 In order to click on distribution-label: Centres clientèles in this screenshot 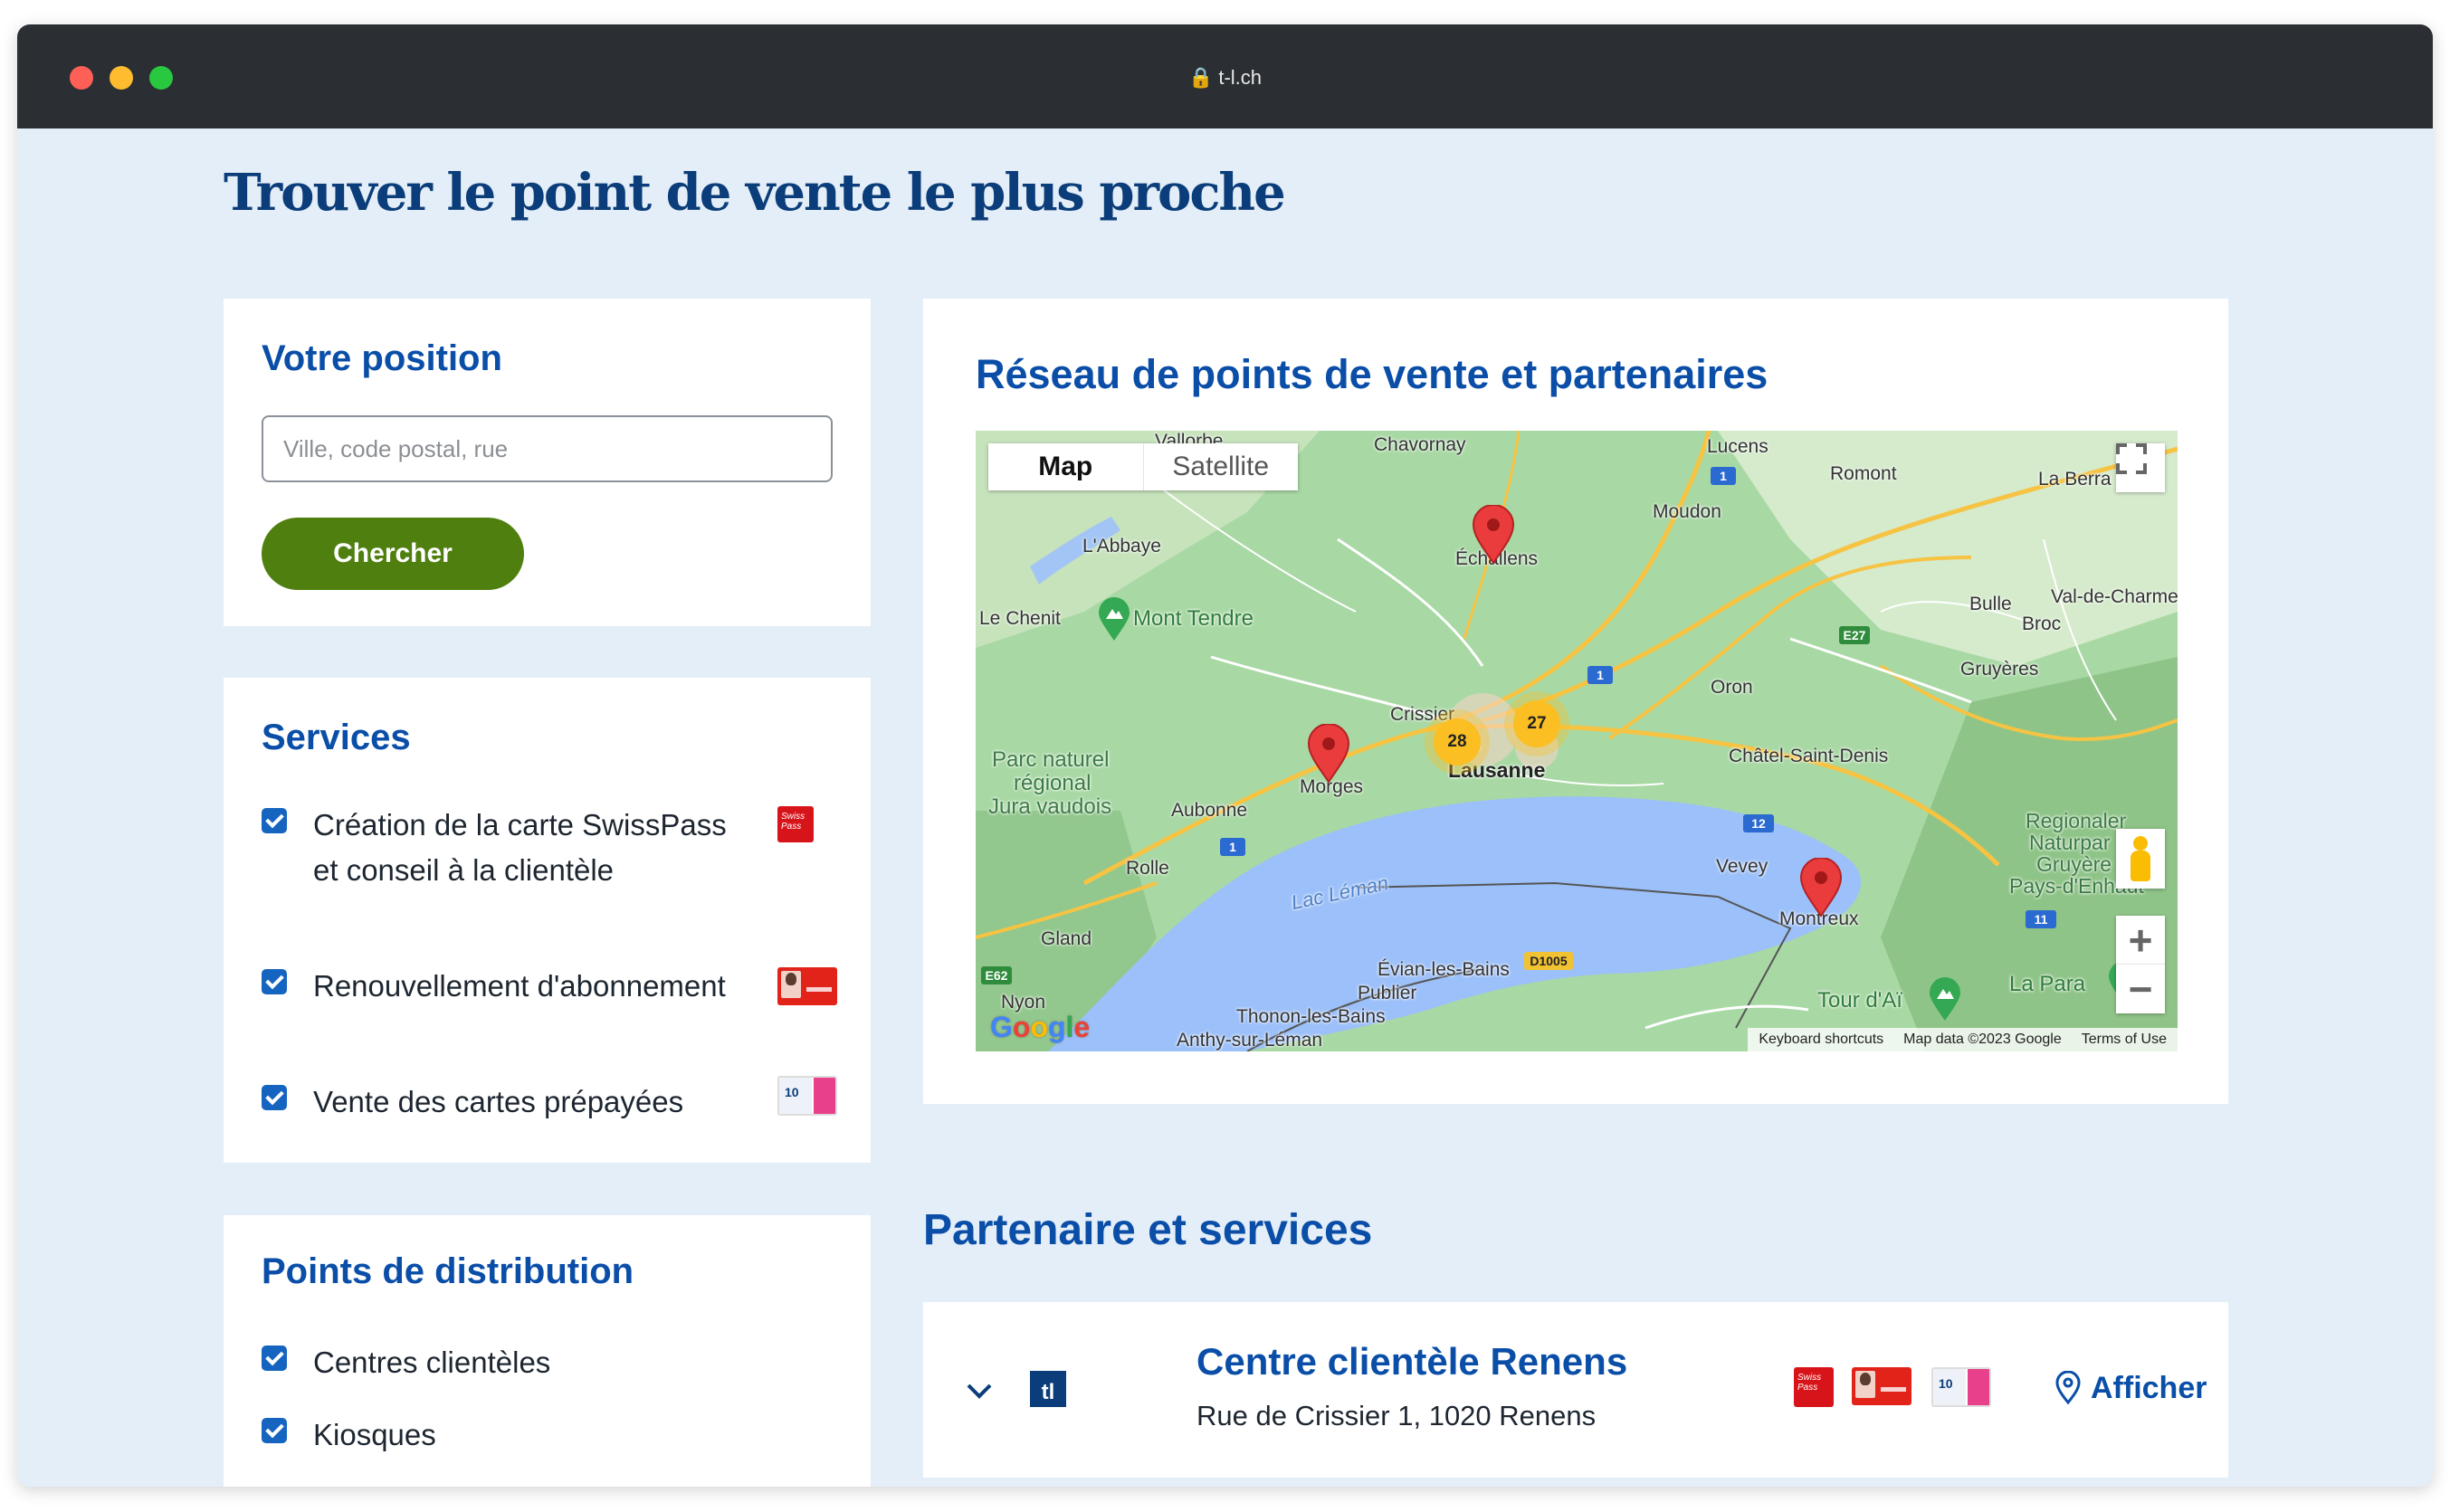, I will do `click(432, 1362)`.